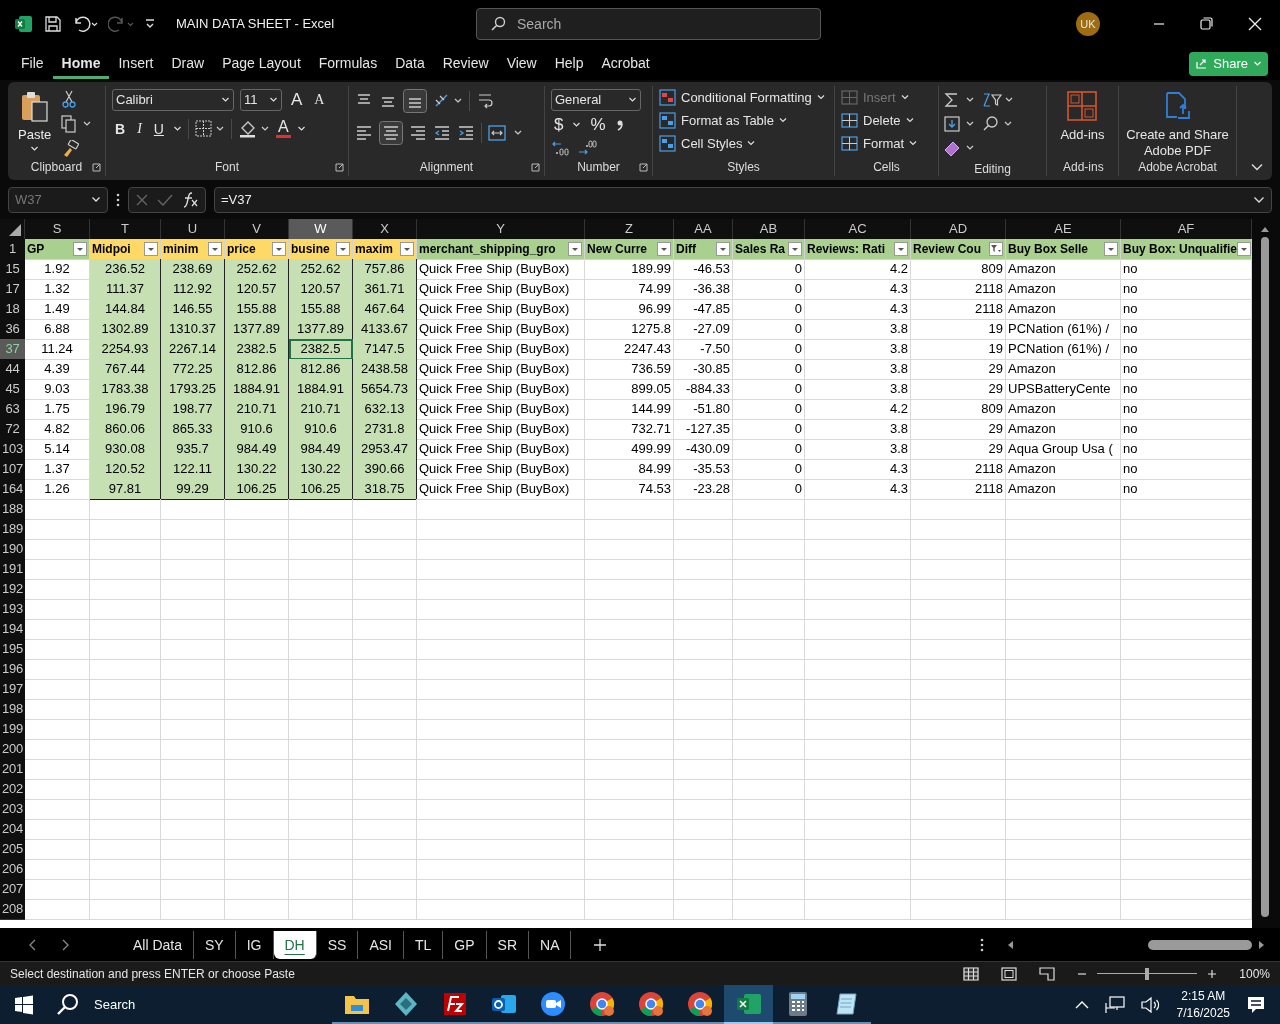  Describe the element at coordinates (1206, 24) in the screenshot. I see `restore-icon` at that location.